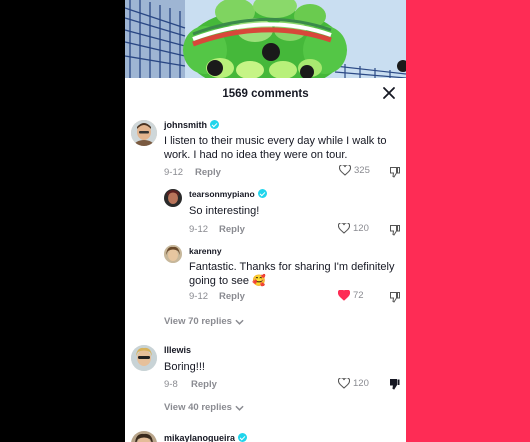 The image size is (530, 442). I want to click on video-preview, so click(265, 39).